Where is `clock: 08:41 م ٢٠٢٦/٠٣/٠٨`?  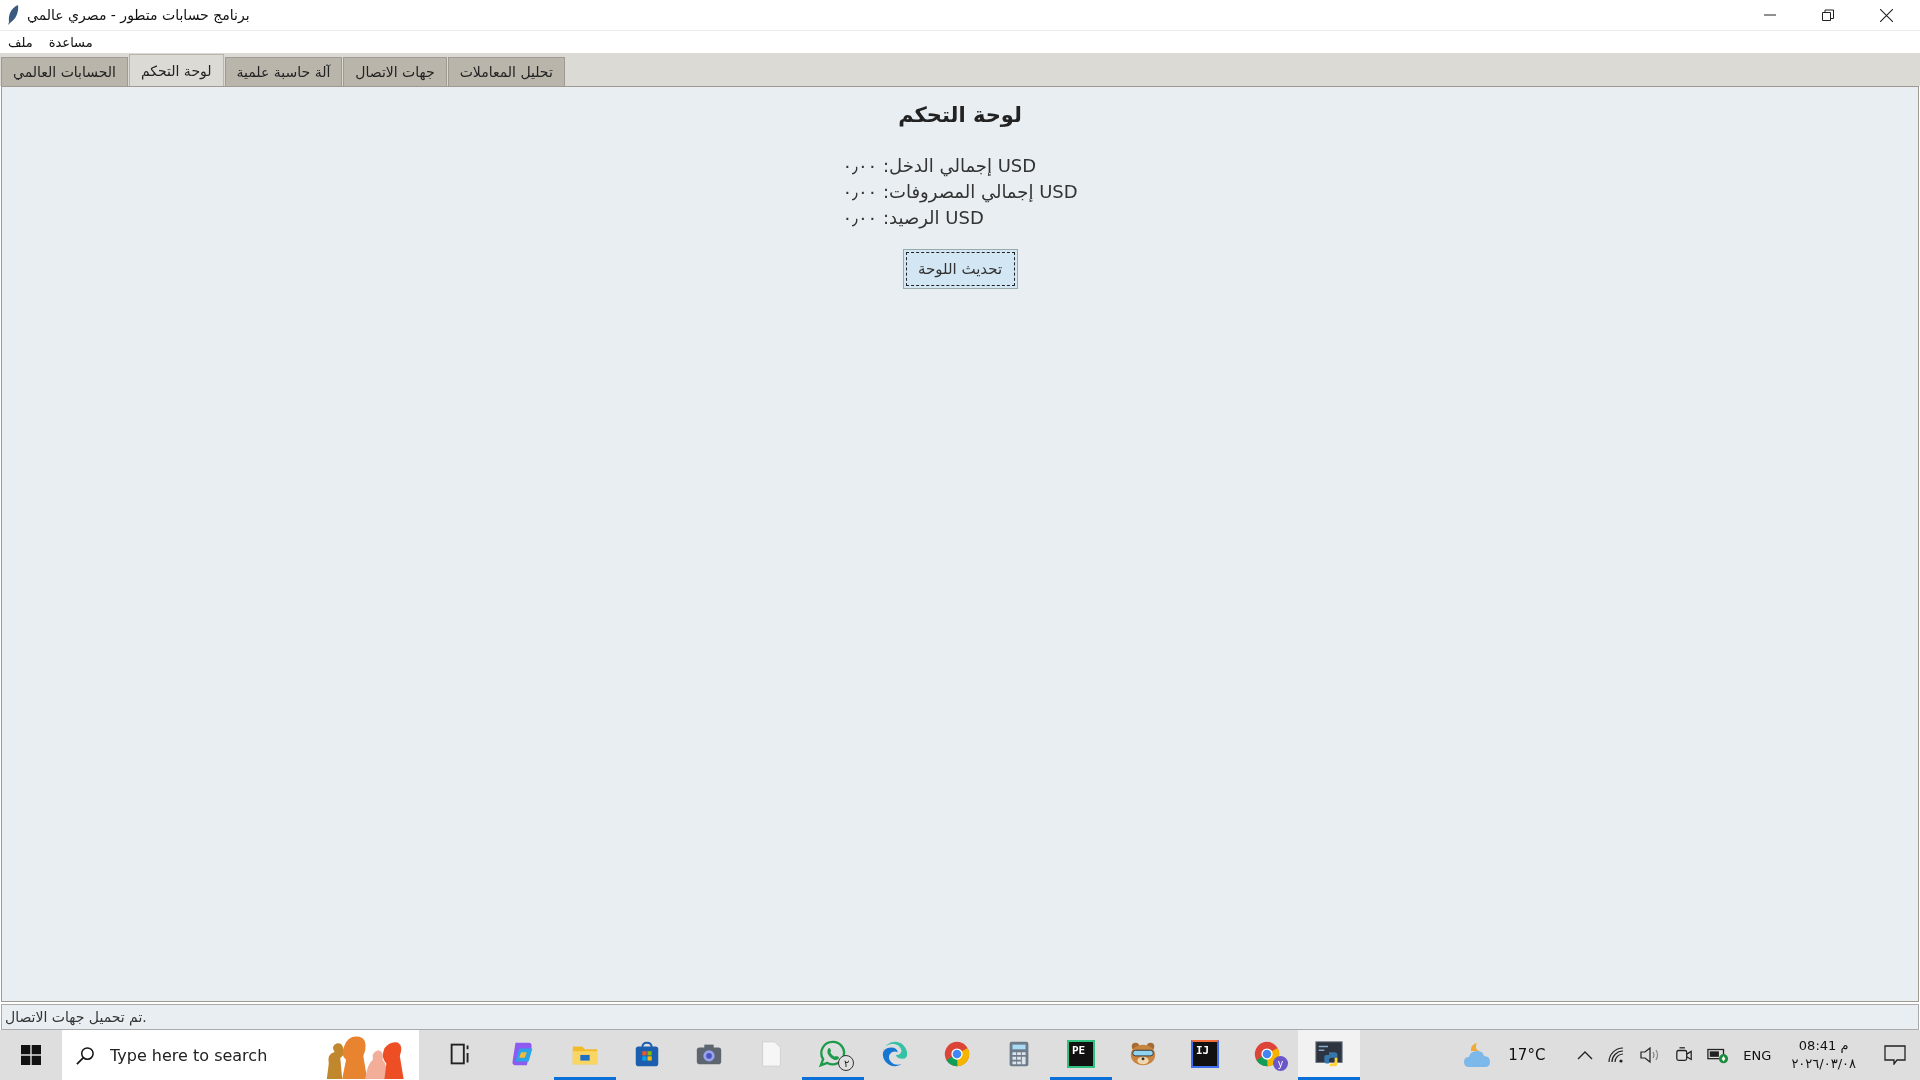 clock: 08:41 م ٢٠٢٦/٠٣/٠٨ is located at coordinates (1823, 1055).